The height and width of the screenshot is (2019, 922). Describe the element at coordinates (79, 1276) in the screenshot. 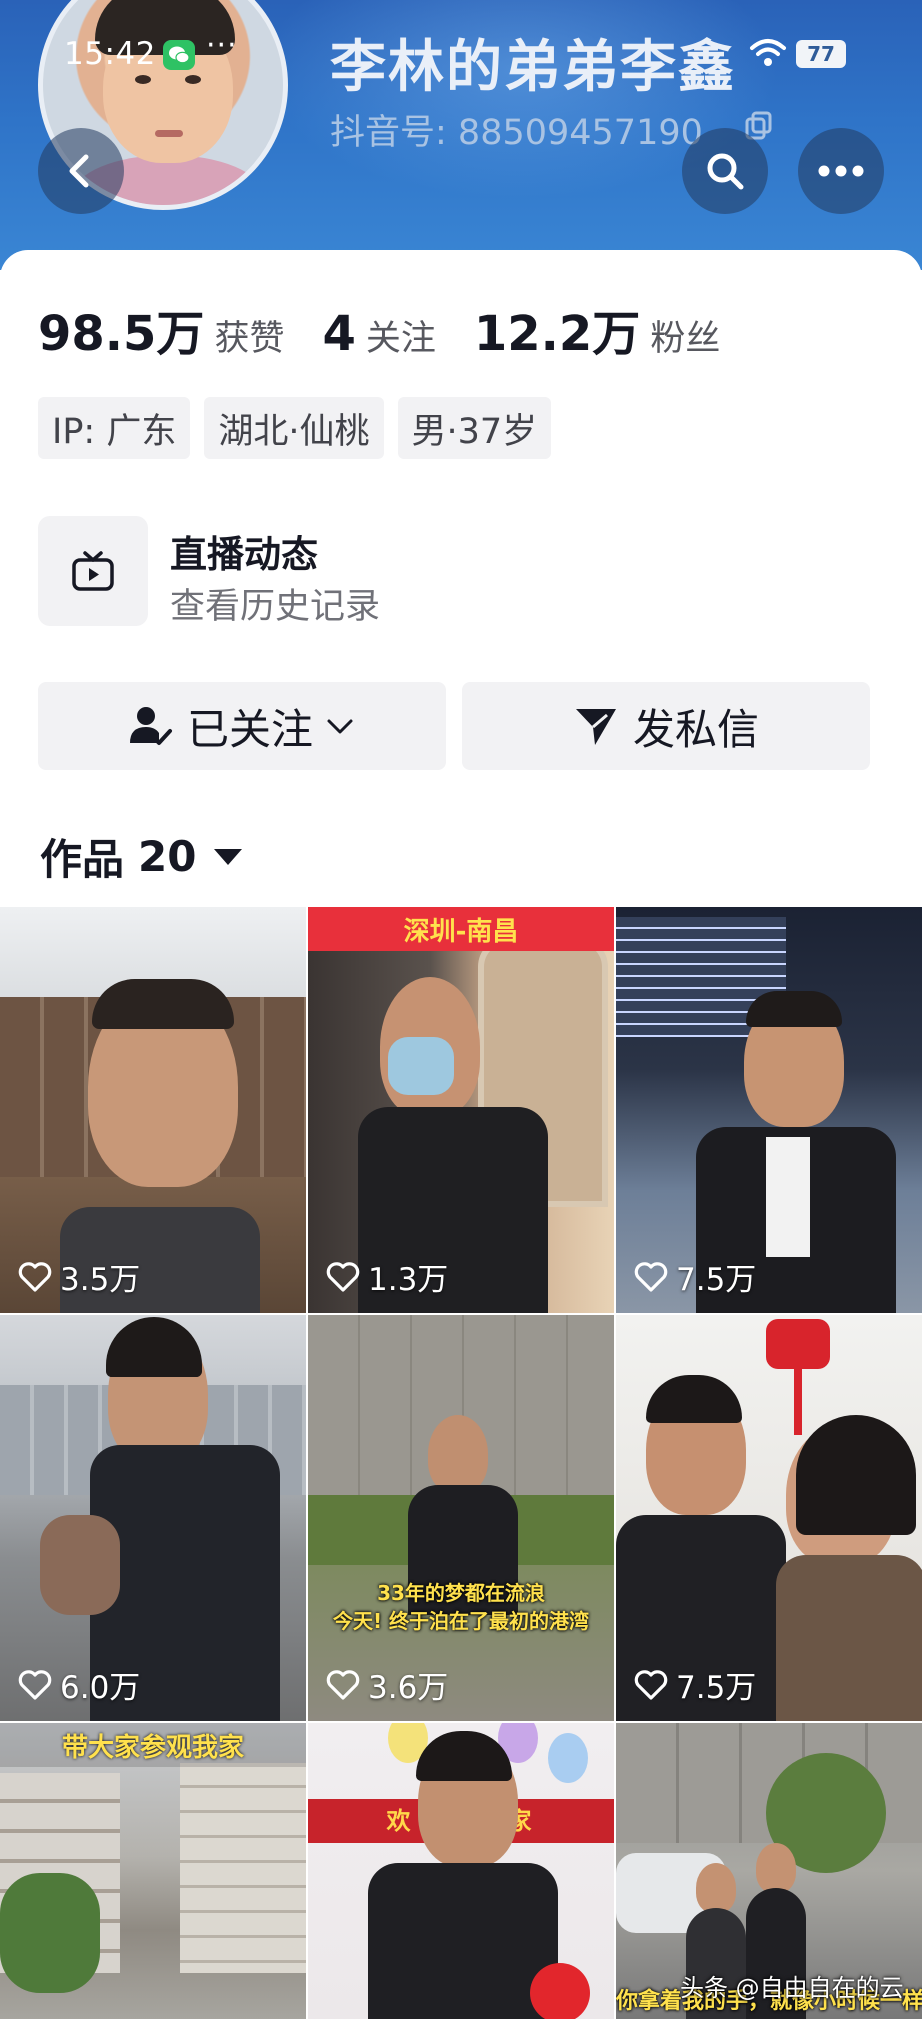

I see `like-count: 3.5万` at that location.